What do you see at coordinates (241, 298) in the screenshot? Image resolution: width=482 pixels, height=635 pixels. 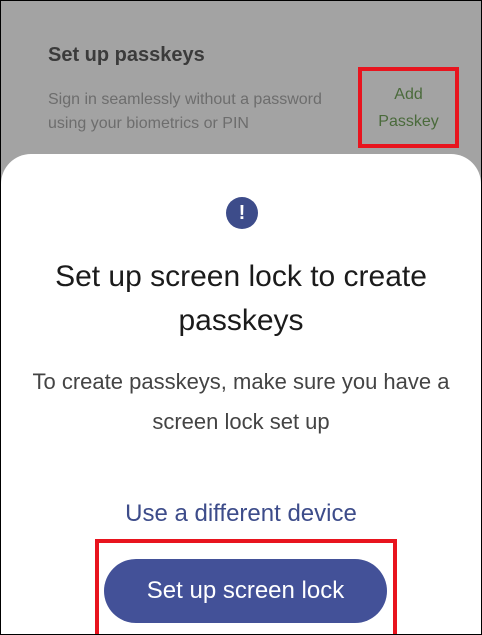 I see `dialog-heading: Set up screen lock to create passkeys` at bounding box center [241, 298].